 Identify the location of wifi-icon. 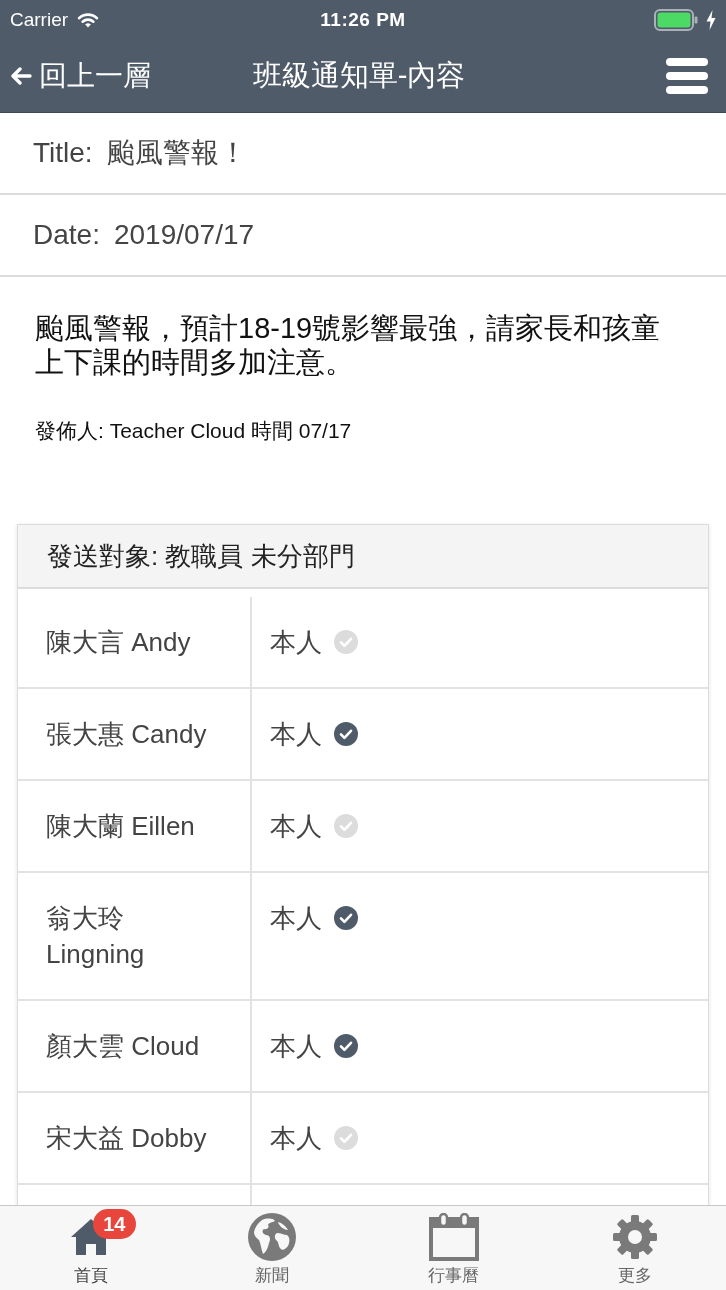
(88, 20).